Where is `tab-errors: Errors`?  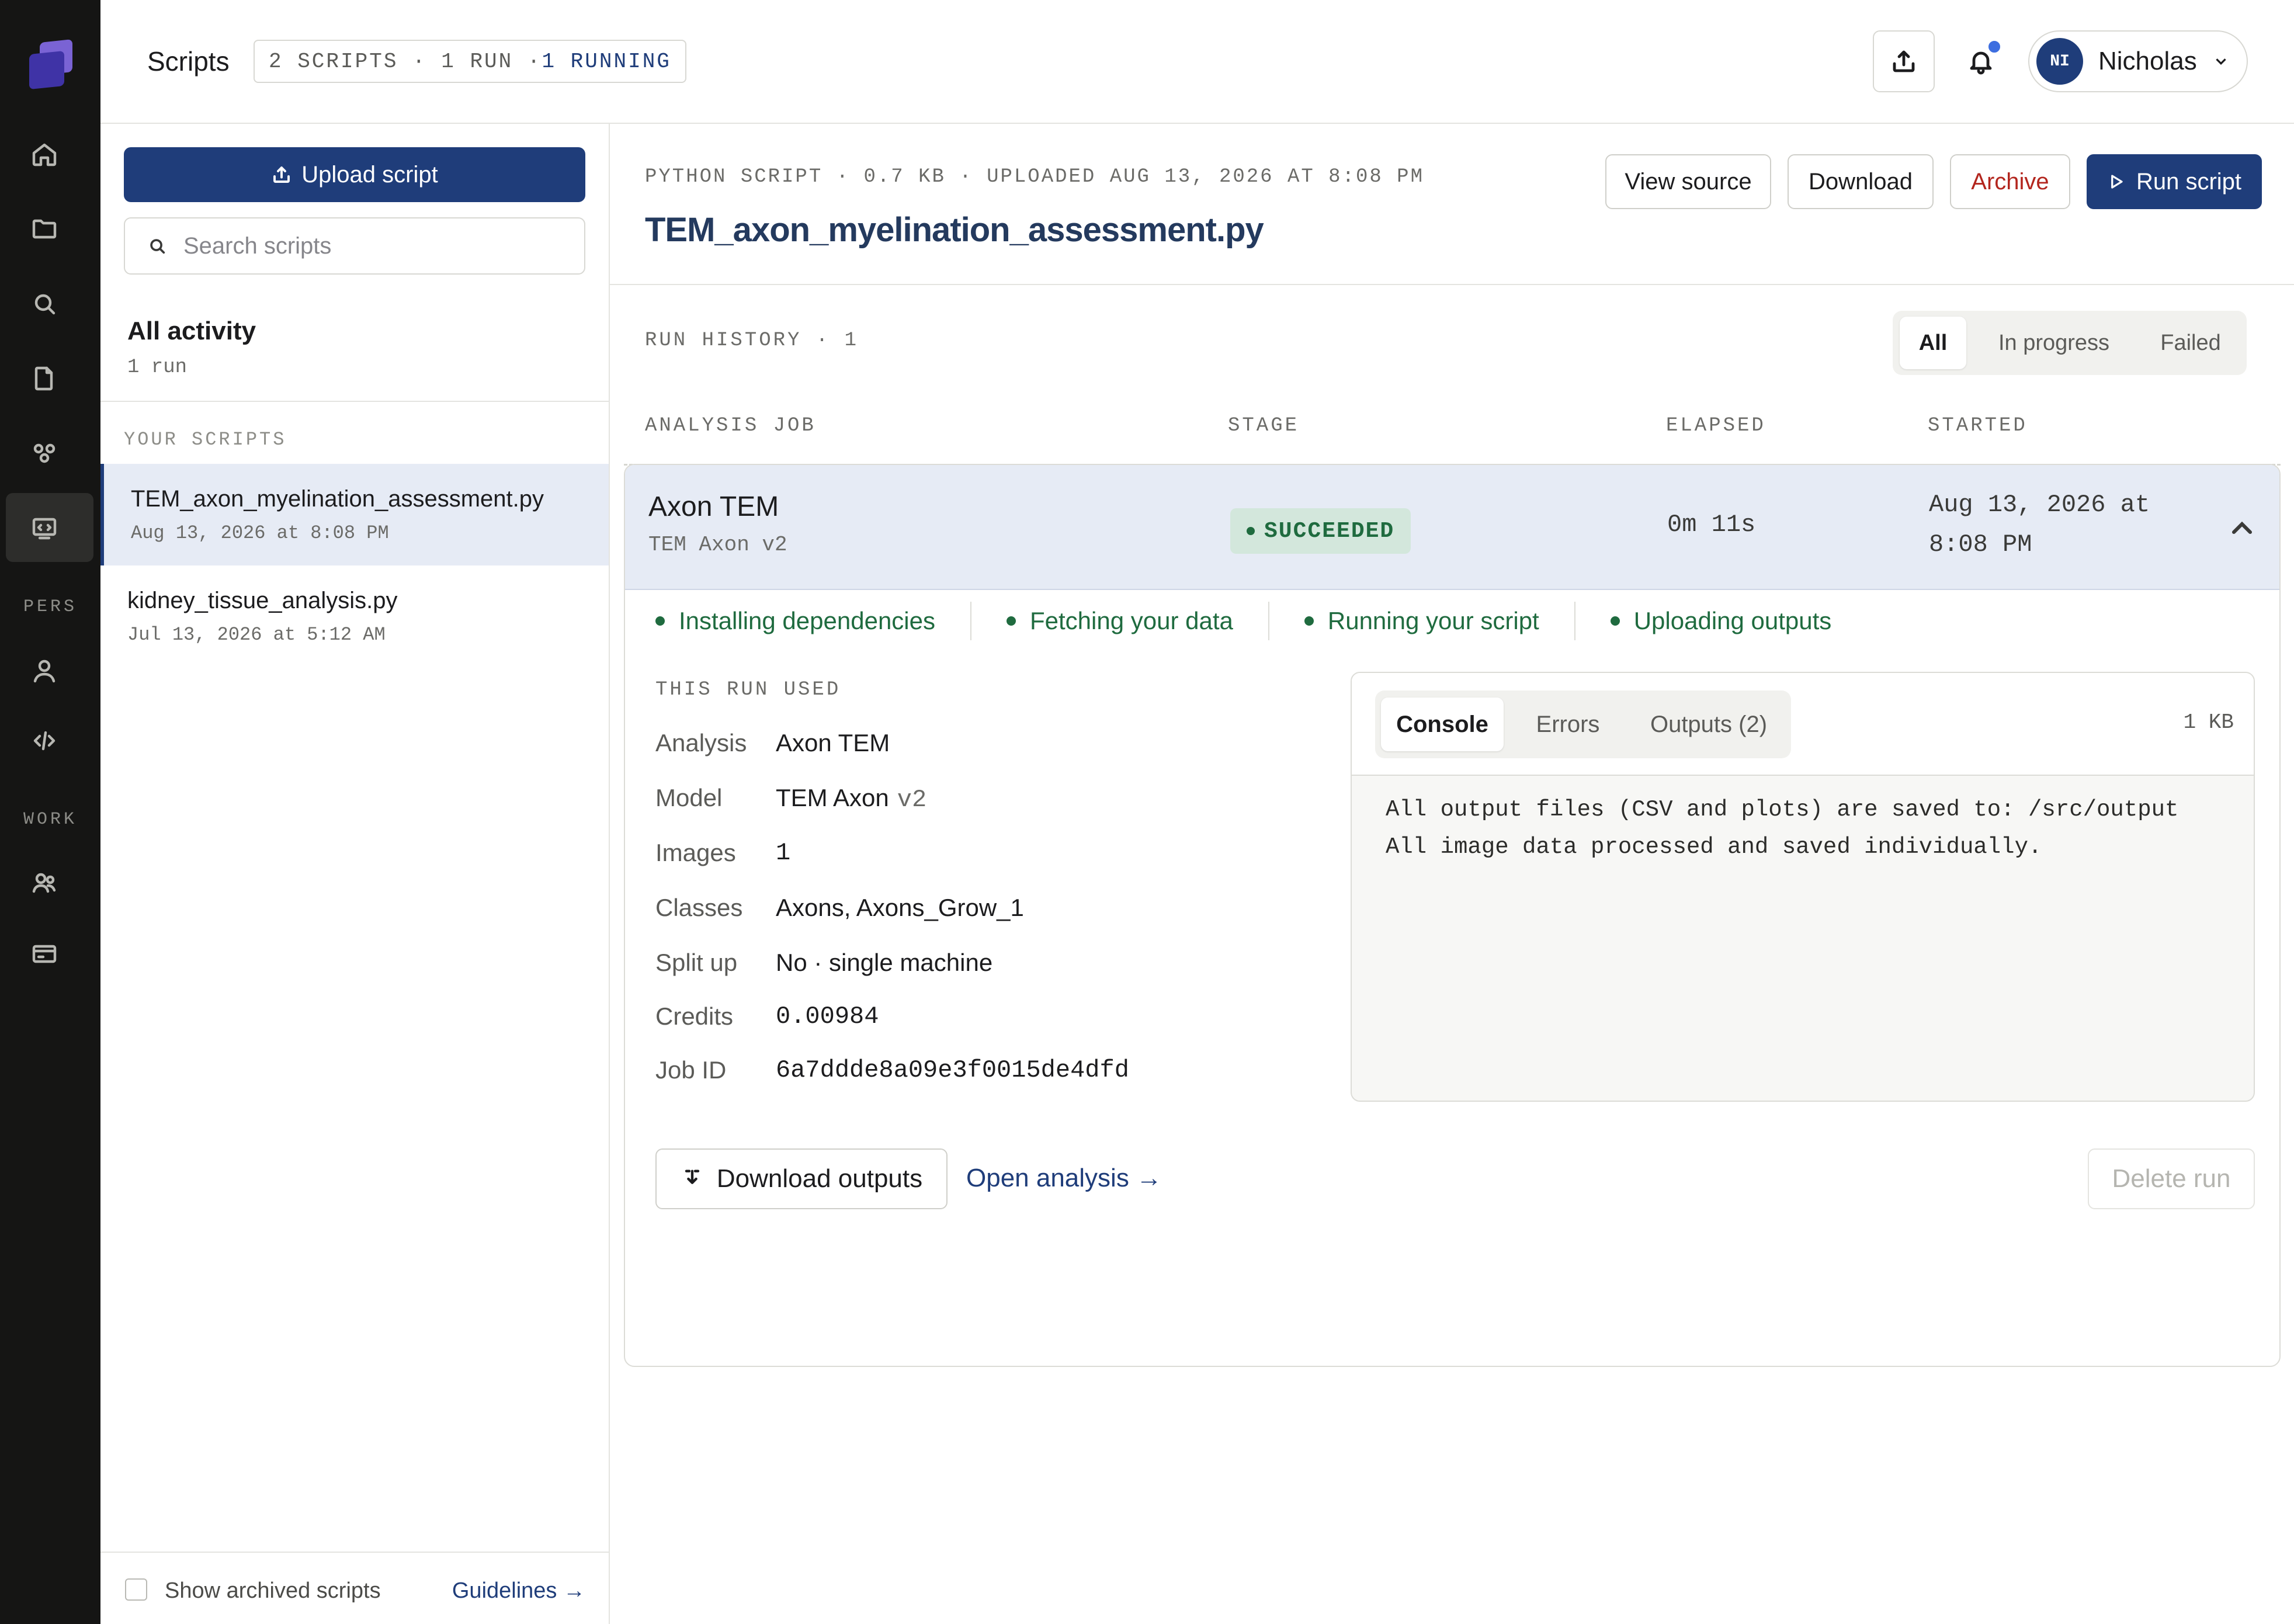 tab-errors: Errors is located at coordinates (1568, 725).